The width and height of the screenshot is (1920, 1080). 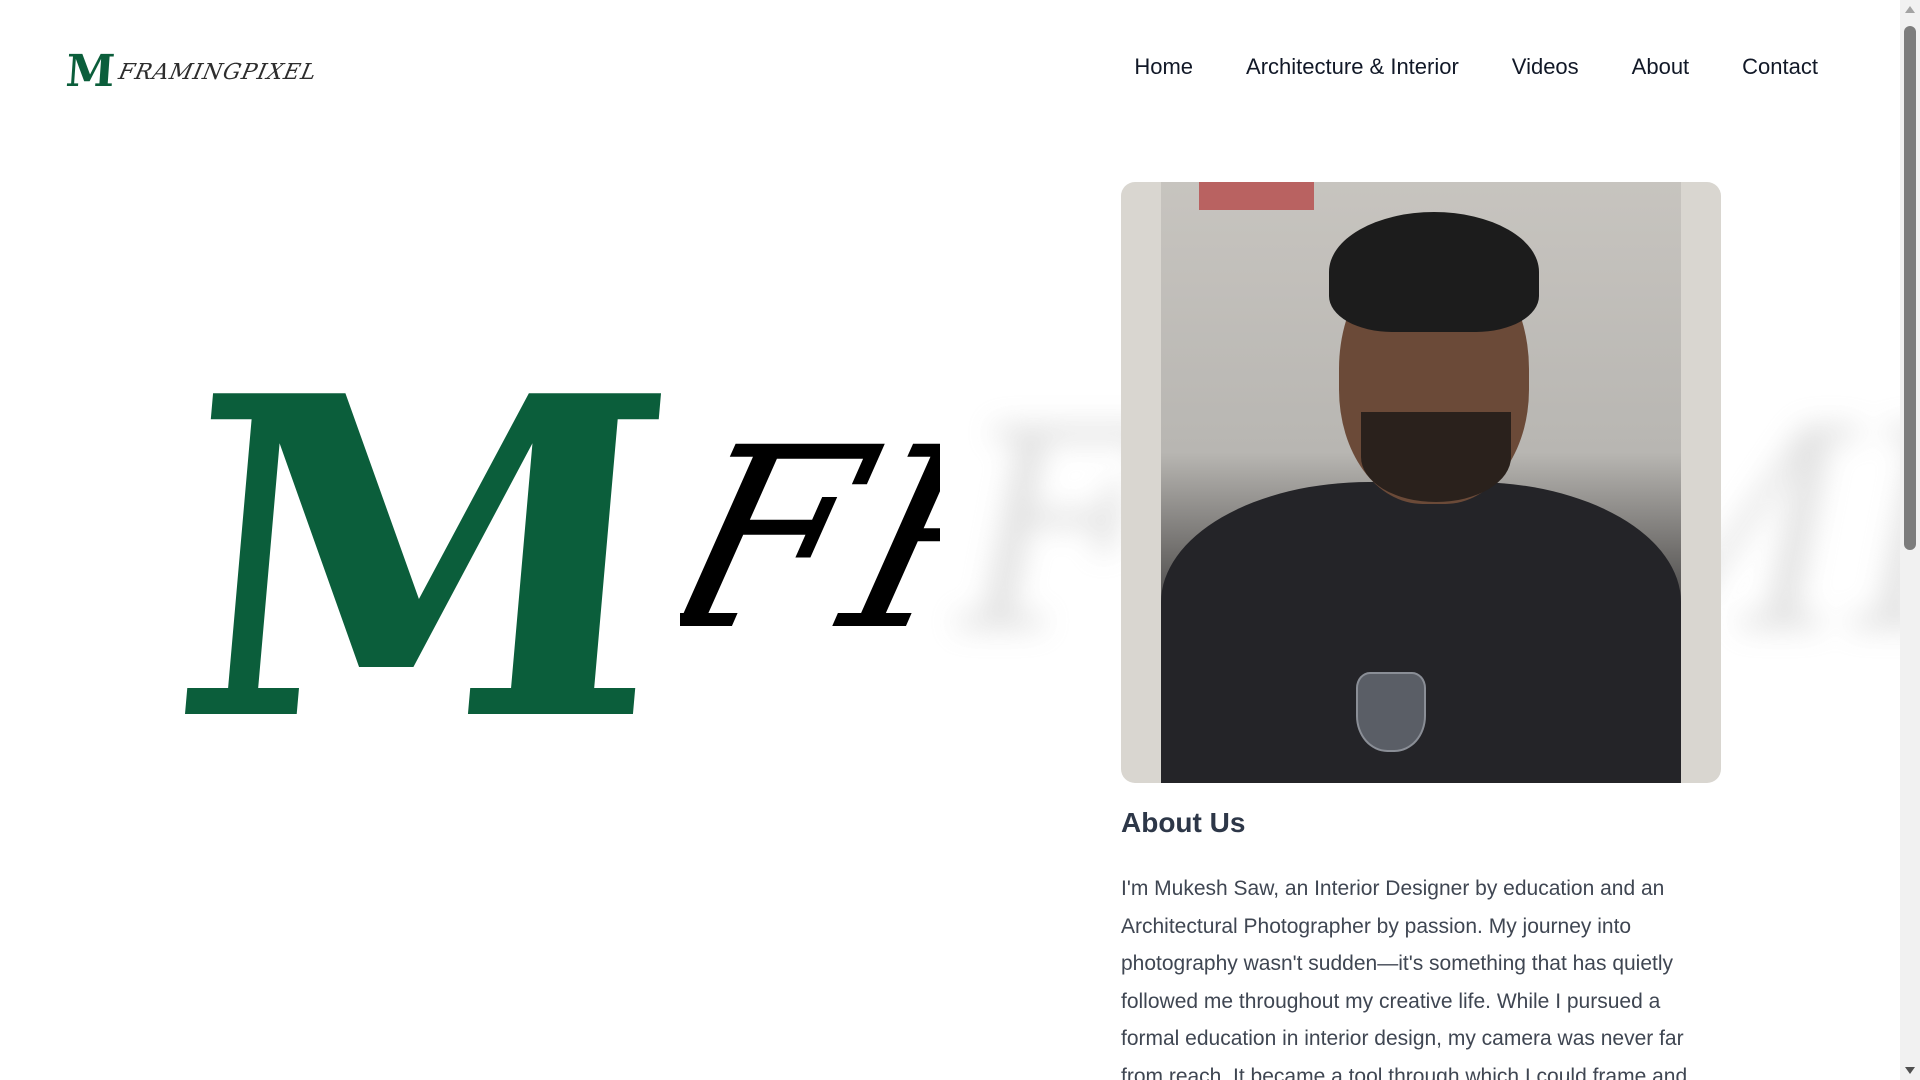 What do you see at coordinates (217, 72) in the screenshot?
I see `logo-wordmark: FRAMINGPIXEL` at bounding box center [217, 72].